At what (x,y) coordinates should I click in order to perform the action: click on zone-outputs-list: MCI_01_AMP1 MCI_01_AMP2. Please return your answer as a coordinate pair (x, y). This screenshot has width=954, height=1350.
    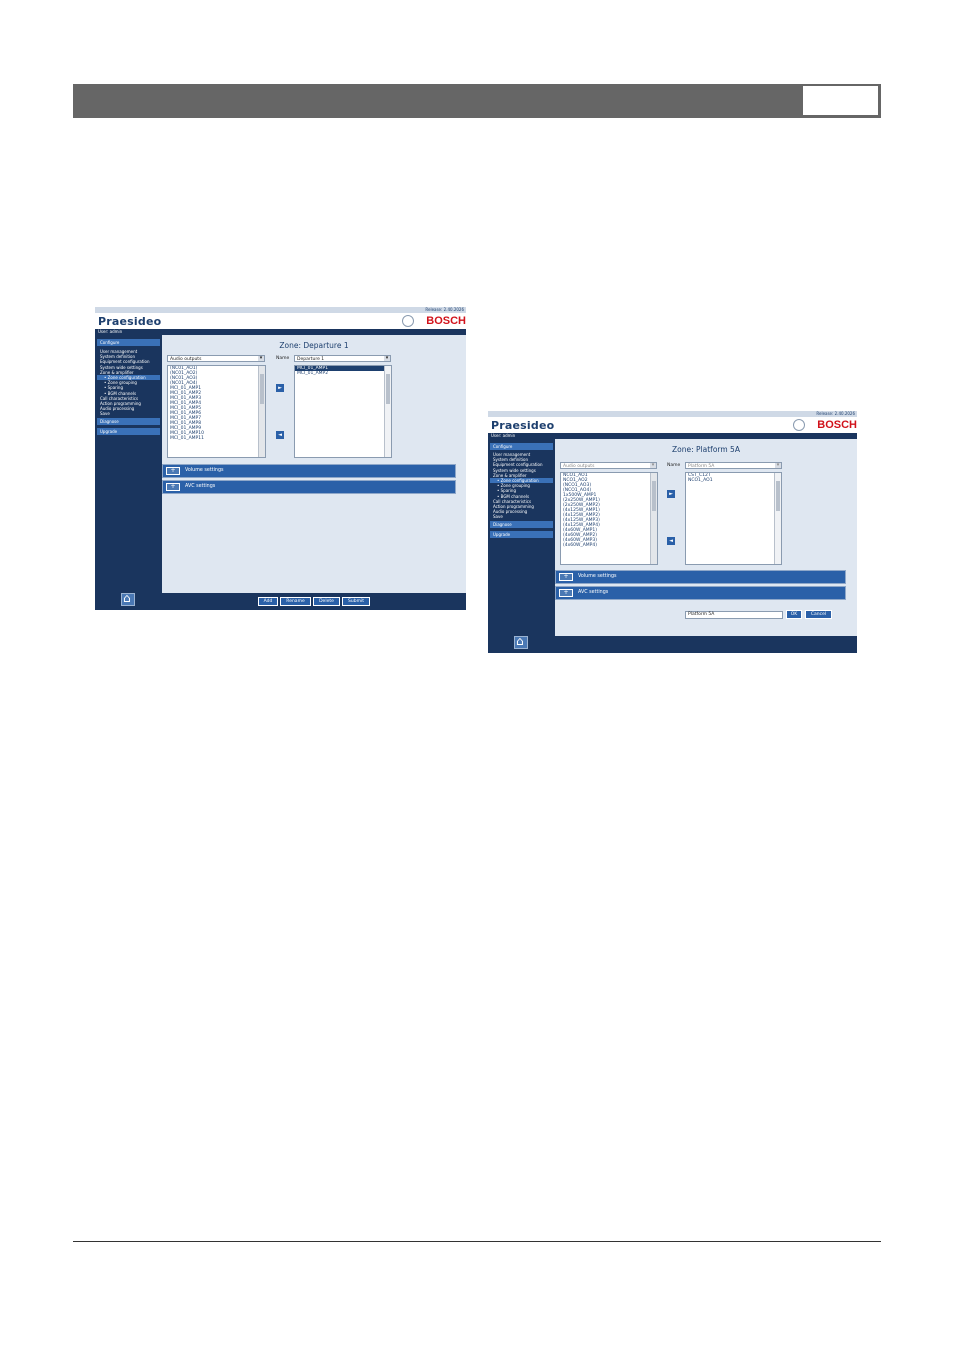
    Looking at the image, I should click on (343, 411).